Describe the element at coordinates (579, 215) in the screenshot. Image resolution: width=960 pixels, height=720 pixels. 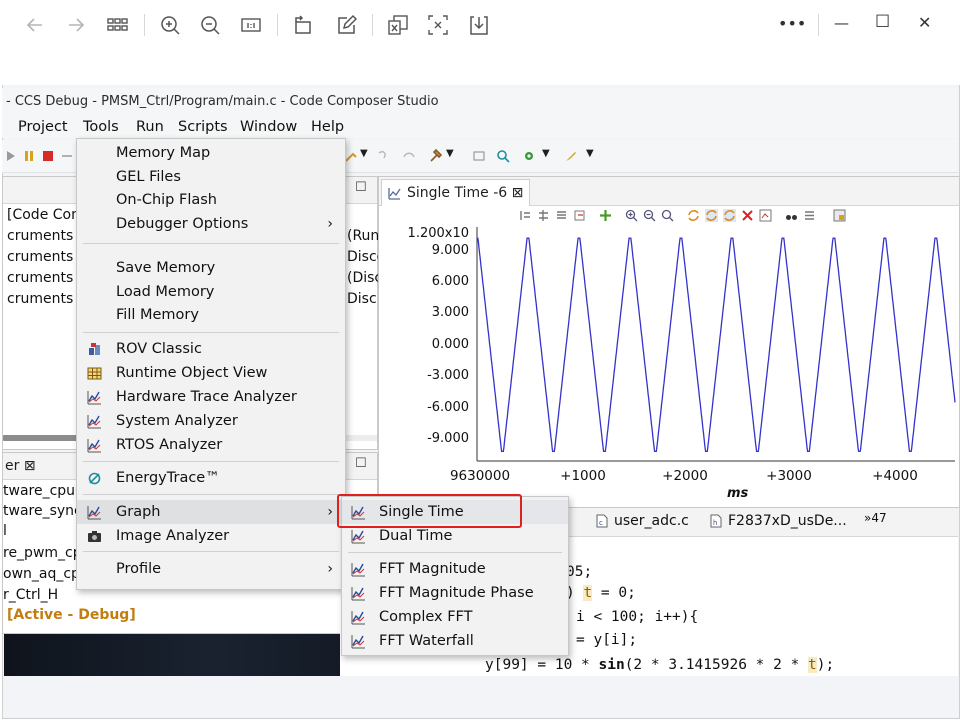
I see `export-icon` at that location.